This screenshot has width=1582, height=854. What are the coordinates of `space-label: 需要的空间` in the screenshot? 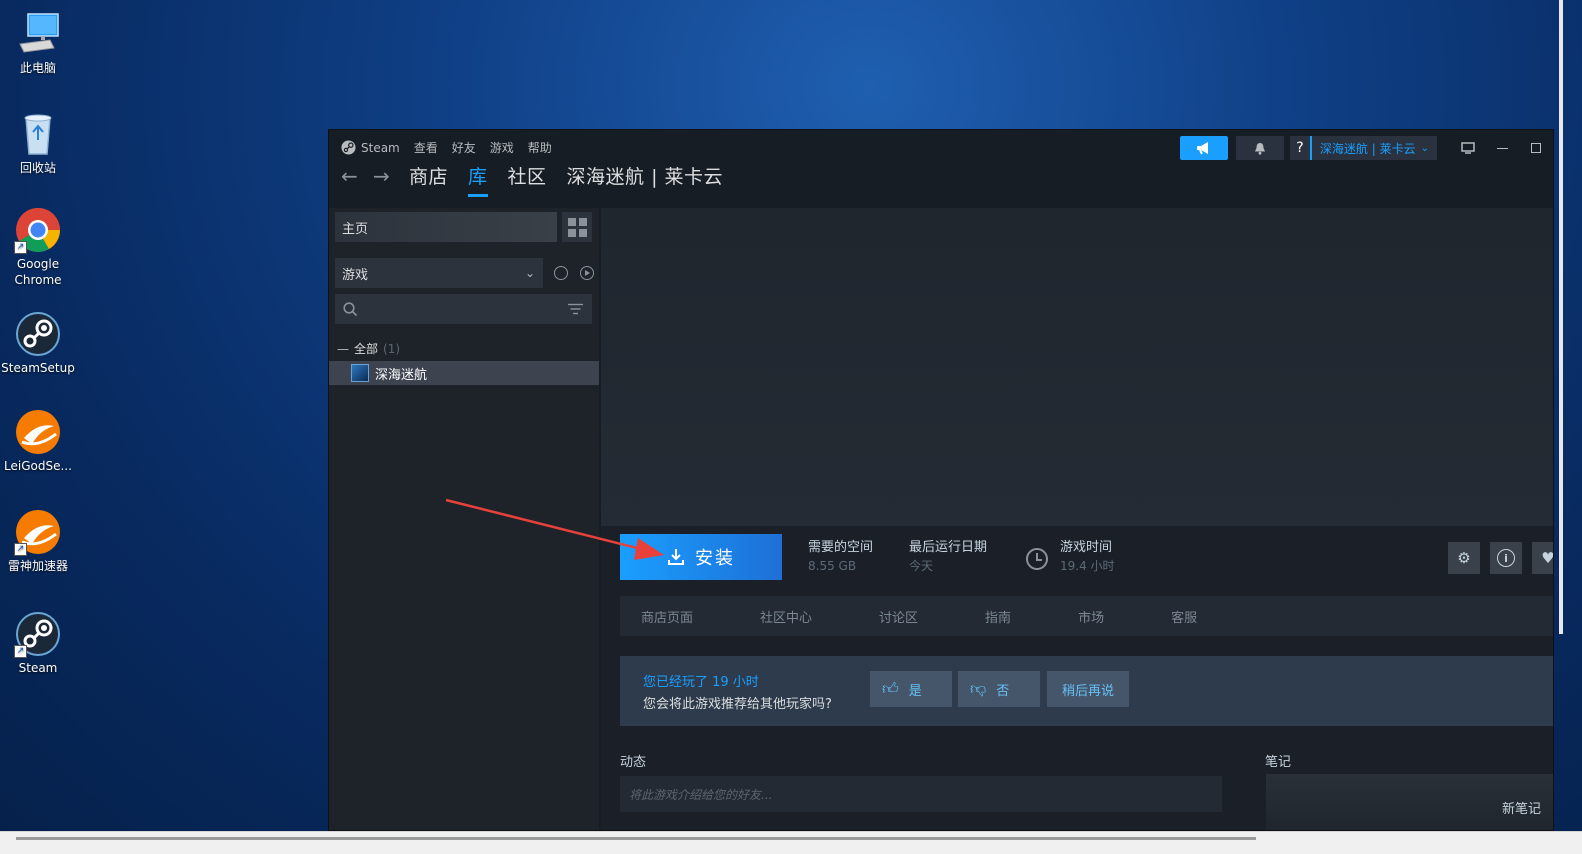 It's located at (841, 547).